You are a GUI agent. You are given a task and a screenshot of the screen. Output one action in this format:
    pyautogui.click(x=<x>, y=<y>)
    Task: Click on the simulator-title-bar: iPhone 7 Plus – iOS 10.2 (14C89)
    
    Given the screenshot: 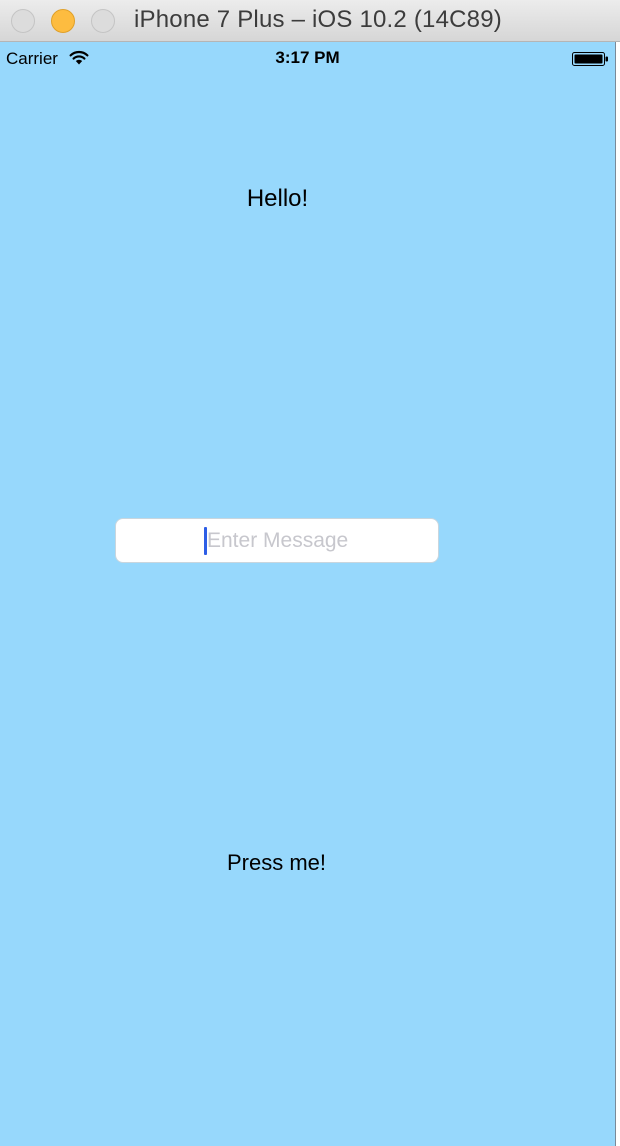 What is the action you would take?
    pyautogui.click(x=310, y=21)
    